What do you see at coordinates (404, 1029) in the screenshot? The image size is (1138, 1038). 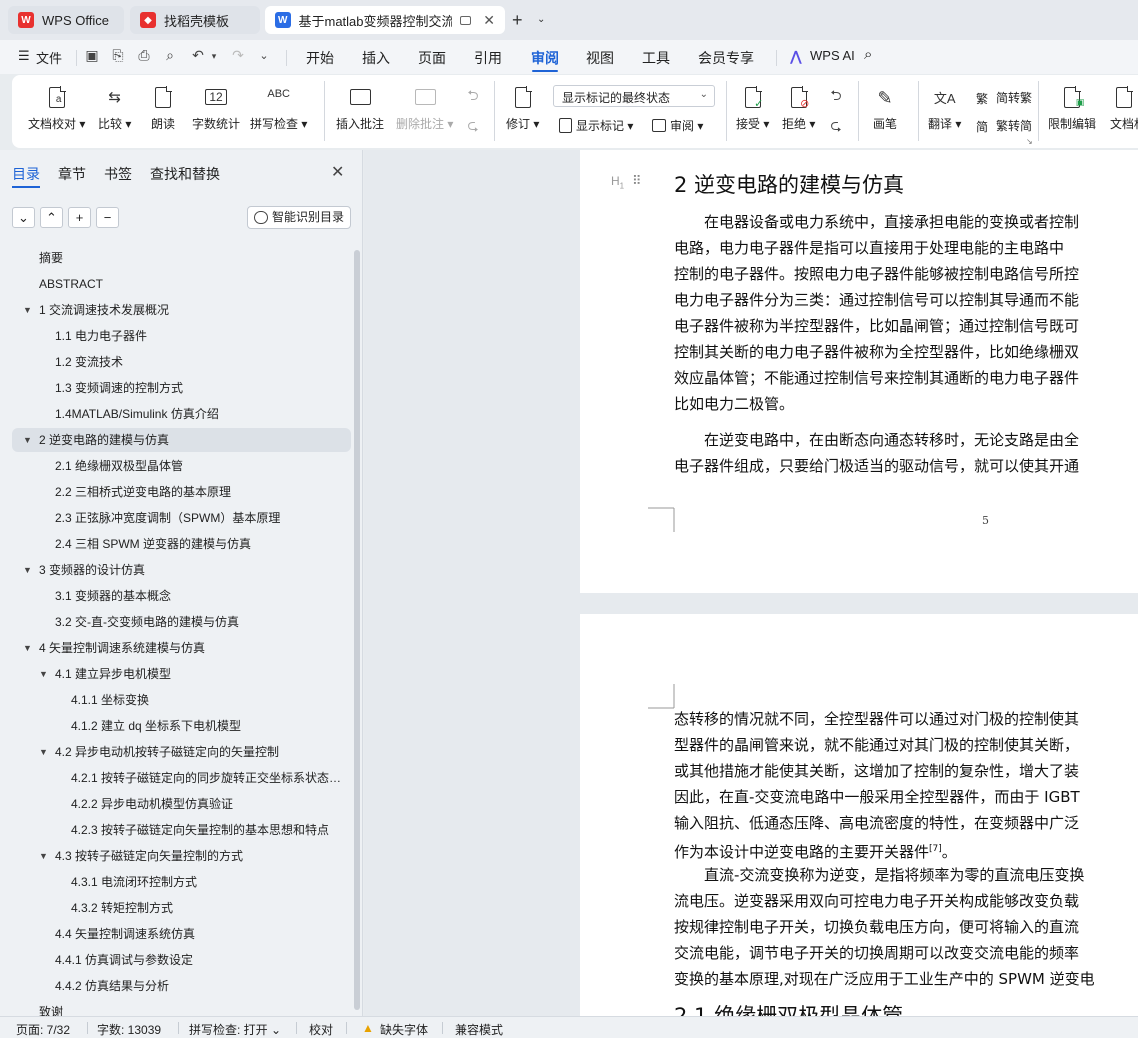 I see `missing-font-button: 缺失字体` at bounding box center [404, 1029].